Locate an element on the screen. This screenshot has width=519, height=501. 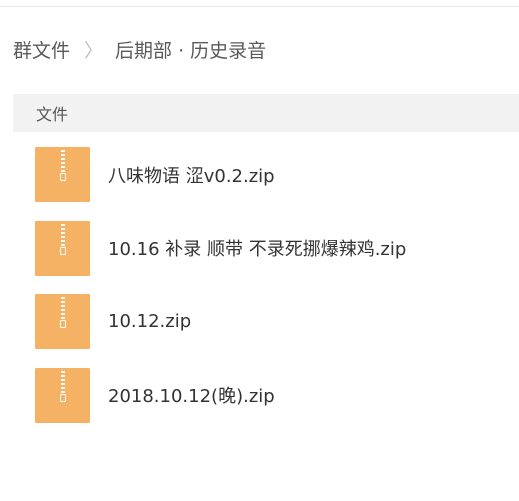
breadcrumb-root-link: 群文件 is located at coordinates (41, 49).